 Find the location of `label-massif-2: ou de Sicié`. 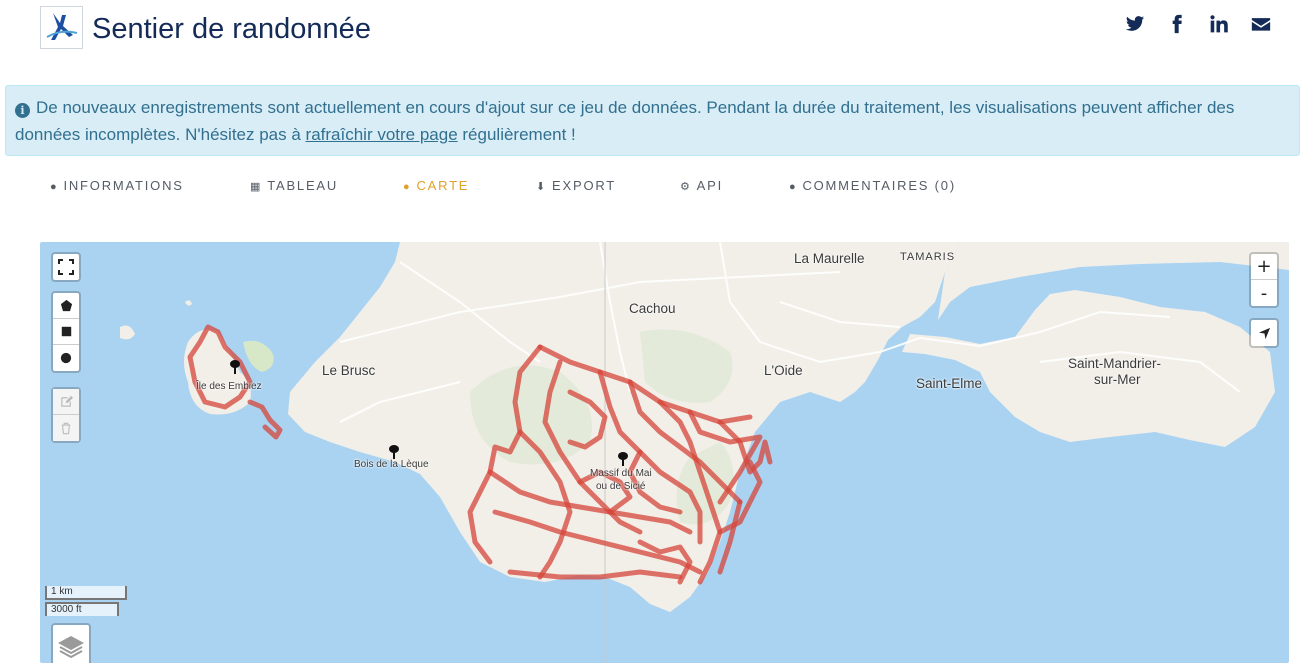

label-massif-2: ou de Sicié is located at coordinates (621, 486).